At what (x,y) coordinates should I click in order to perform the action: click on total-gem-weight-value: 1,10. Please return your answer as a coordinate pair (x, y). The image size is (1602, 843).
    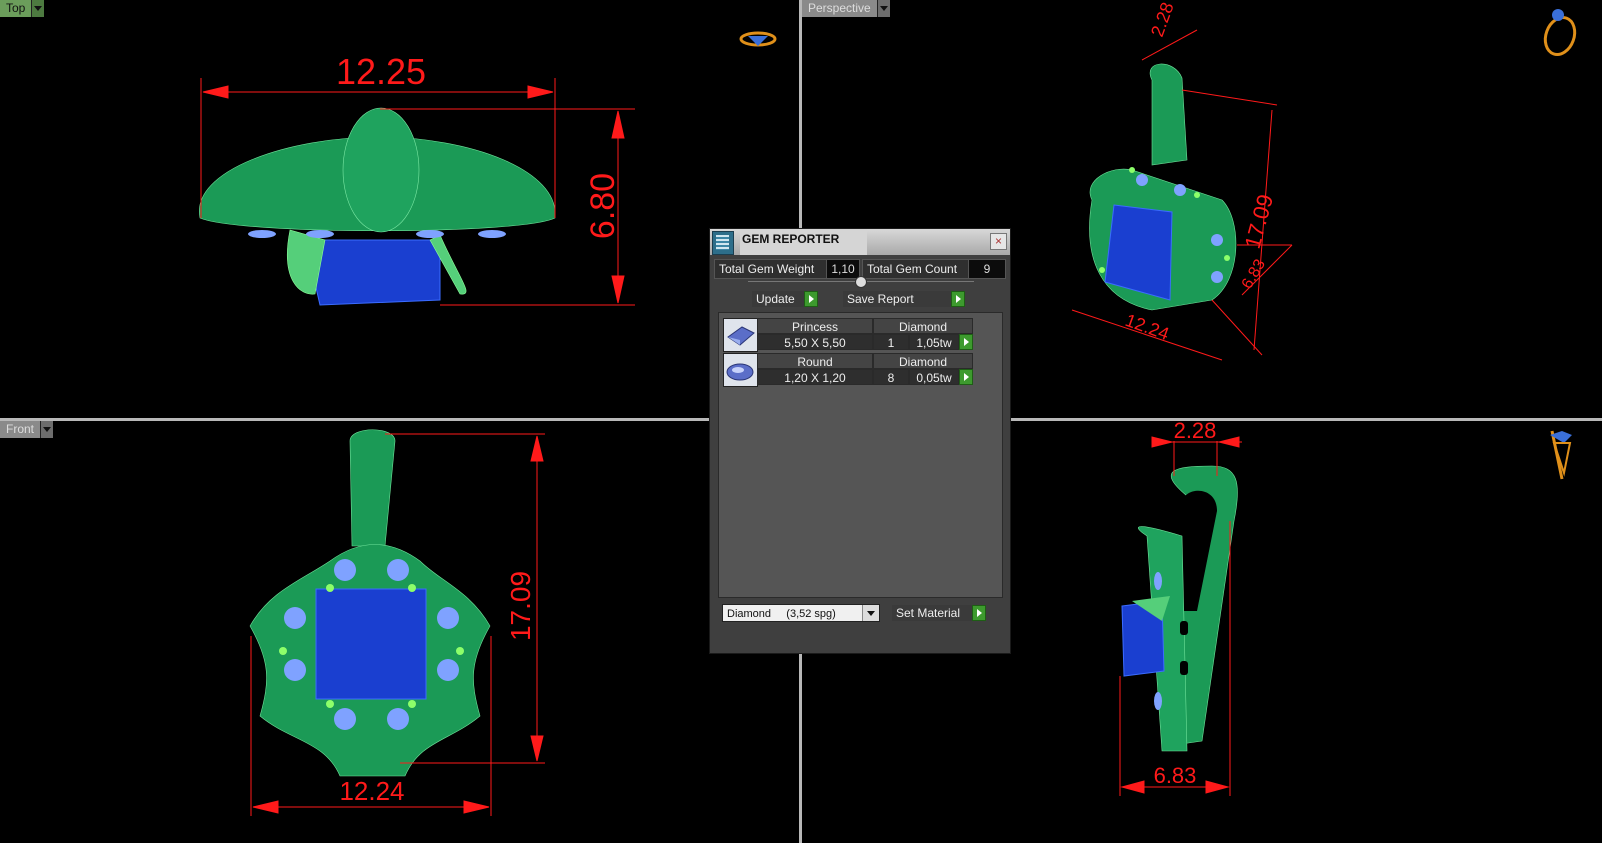
    Looking at the image, I should click on (843, 269).